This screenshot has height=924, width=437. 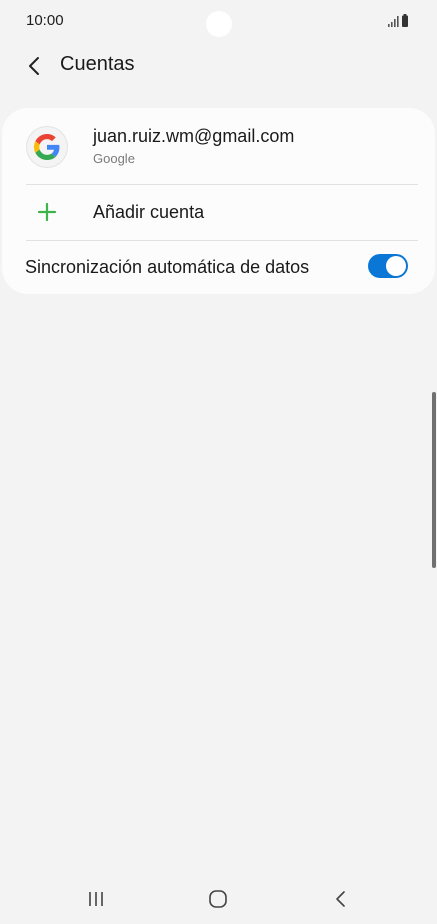 I want to click on plus-icon, so click(x=47, y=212).